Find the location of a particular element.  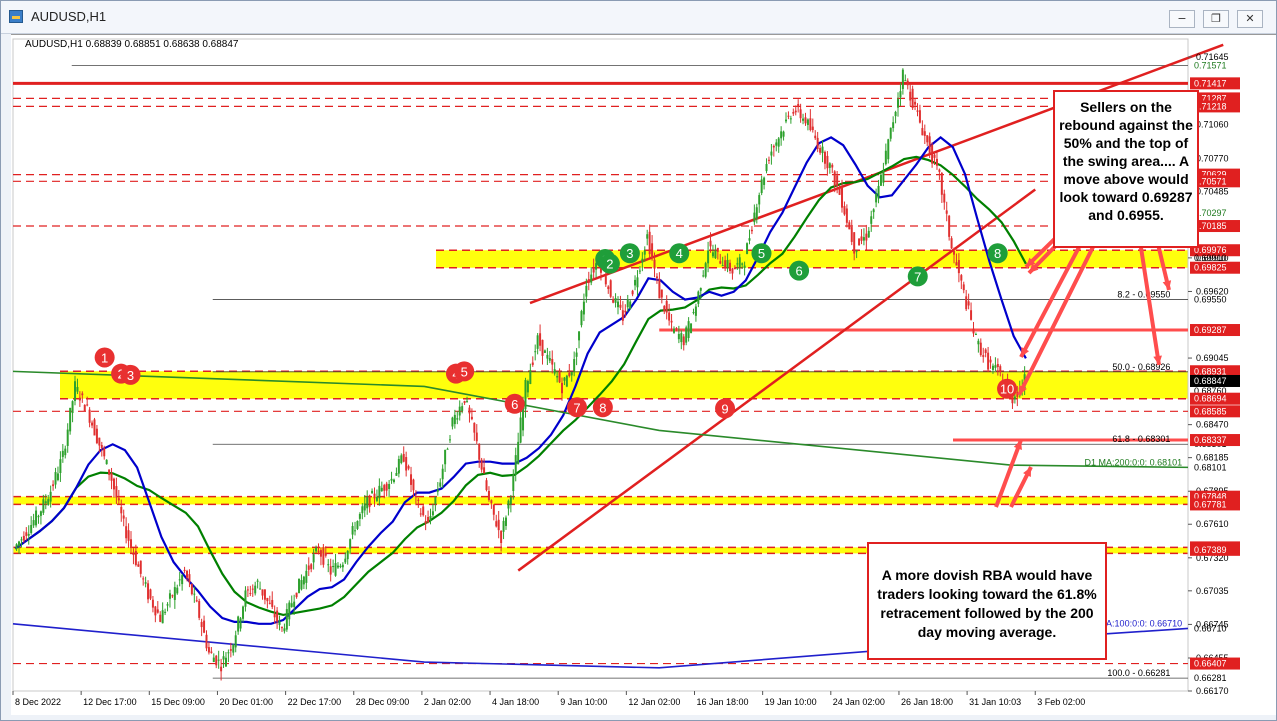

swing-marker-label: 2 is located at coordinates (609, 264).